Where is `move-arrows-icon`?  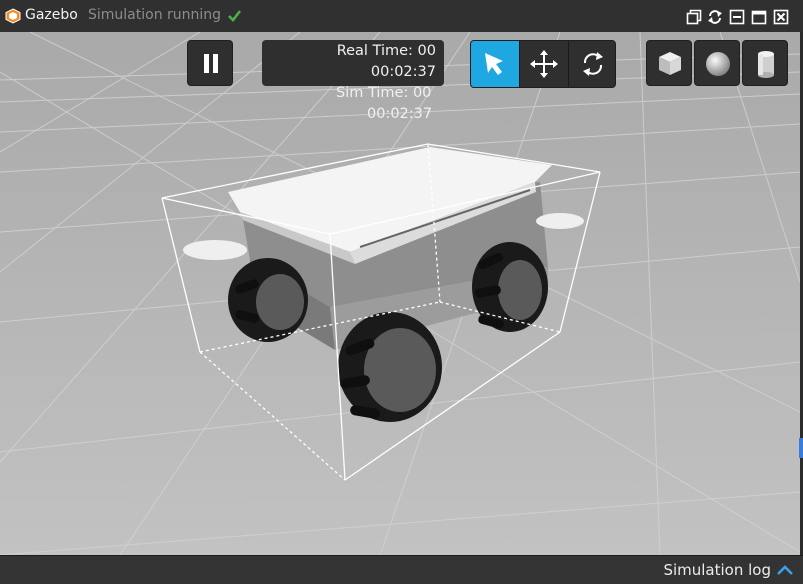 move-arrows-icon is located at coordinates (544, 64).